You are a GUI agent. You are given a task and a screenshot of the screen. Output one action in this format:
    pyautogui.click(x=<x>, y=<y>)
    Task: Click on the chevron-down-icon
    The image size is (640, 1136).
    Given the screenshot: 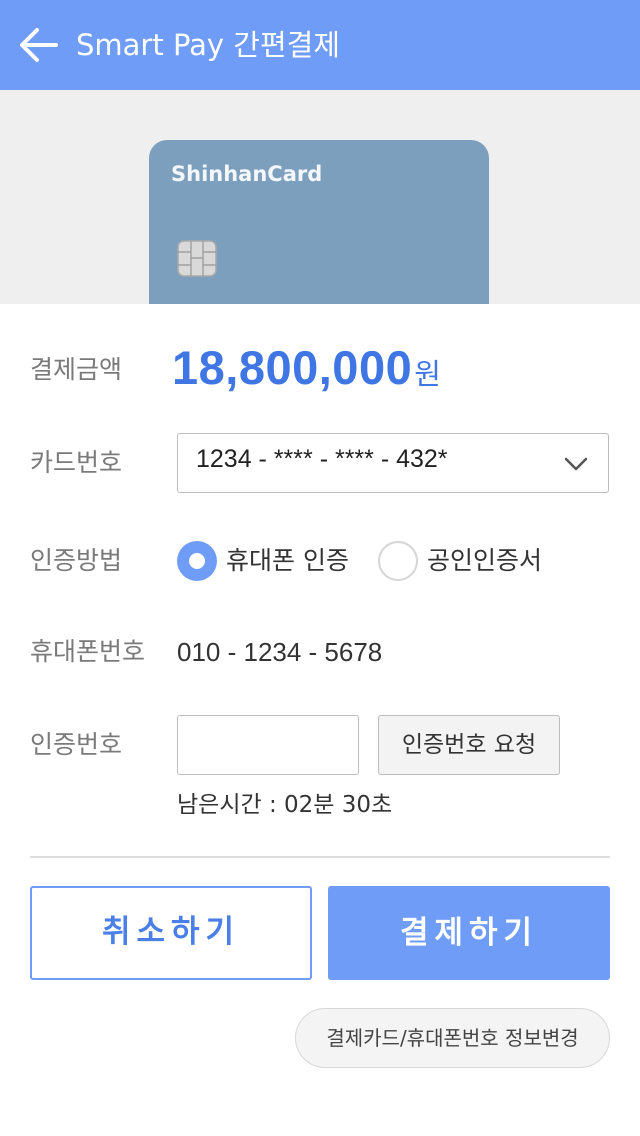 What is the action you would take?
    pyautogui.click(x=576, y=464)
    